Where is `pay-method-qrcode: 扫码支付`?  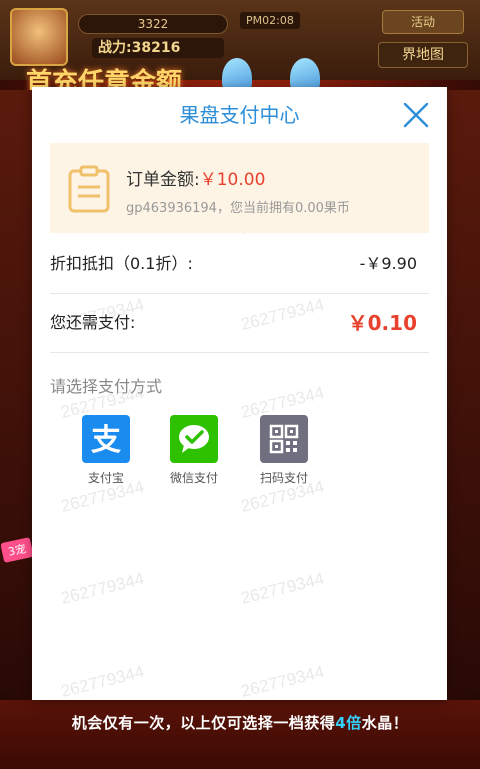
pay-method-qrcode: 扫码支付 is located at coordinates (284, 450).